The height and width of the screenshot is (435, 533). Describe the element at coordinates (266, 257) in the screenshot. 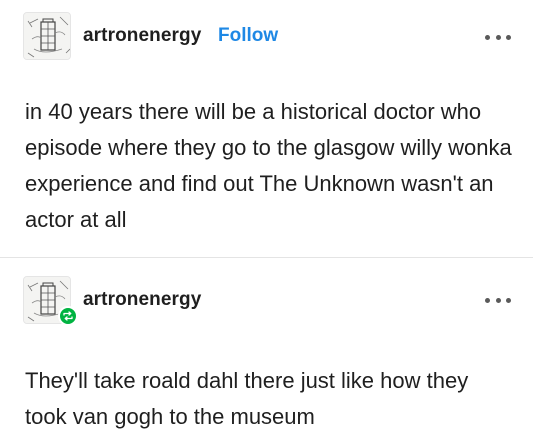

I see `post-divider` at that location.